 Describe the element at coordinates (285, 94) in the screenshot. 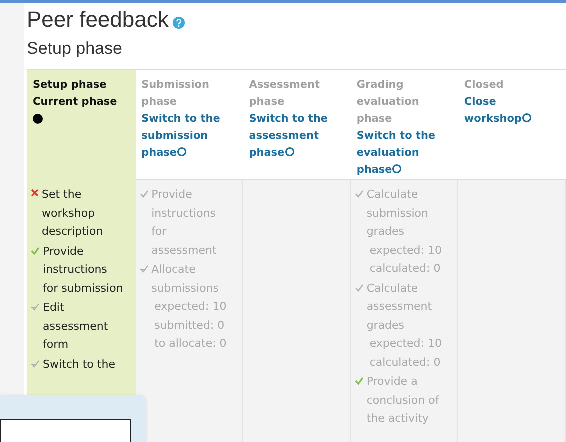

I see `phase-title: Assessment phase` at that location.